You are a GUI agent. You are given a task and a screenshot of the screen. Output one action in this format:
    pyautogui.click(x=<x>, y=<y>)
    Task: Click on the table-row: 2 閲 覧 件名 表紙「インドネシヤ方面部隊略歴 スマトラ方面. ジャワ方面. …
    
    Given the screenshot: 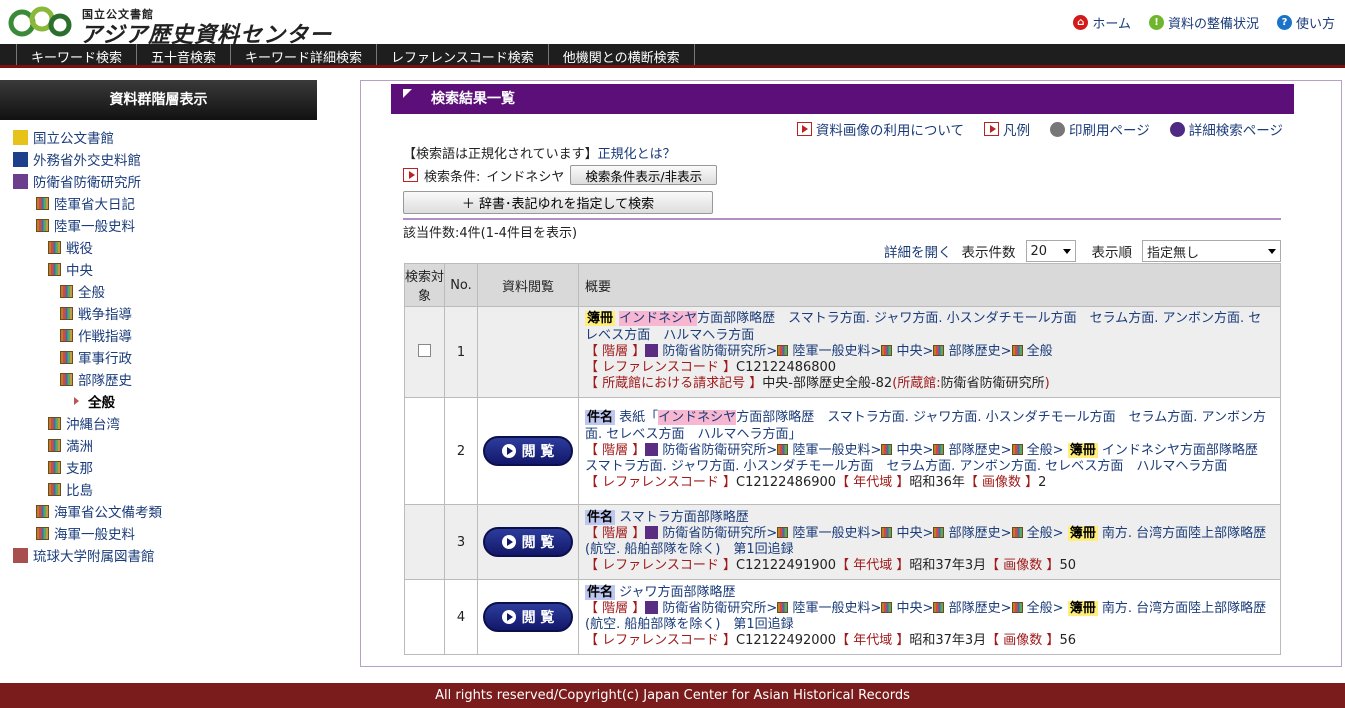 What is the action you would take?
    pyautogui.click(x=842, y=451)
    